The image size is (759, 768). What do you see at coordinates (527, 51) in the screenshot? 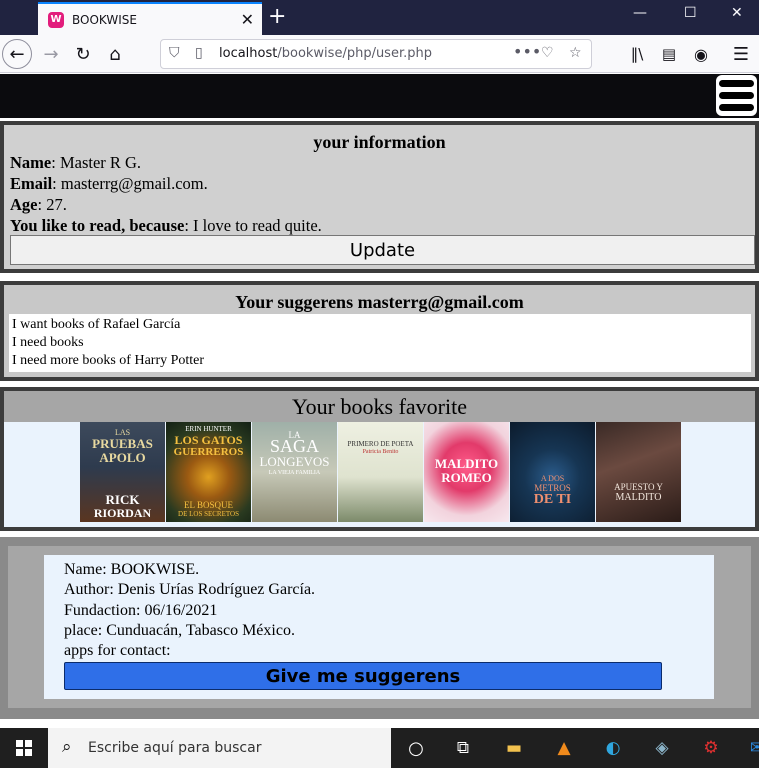
I see `more-options-icon: •••` at bounding box center [527, 51].